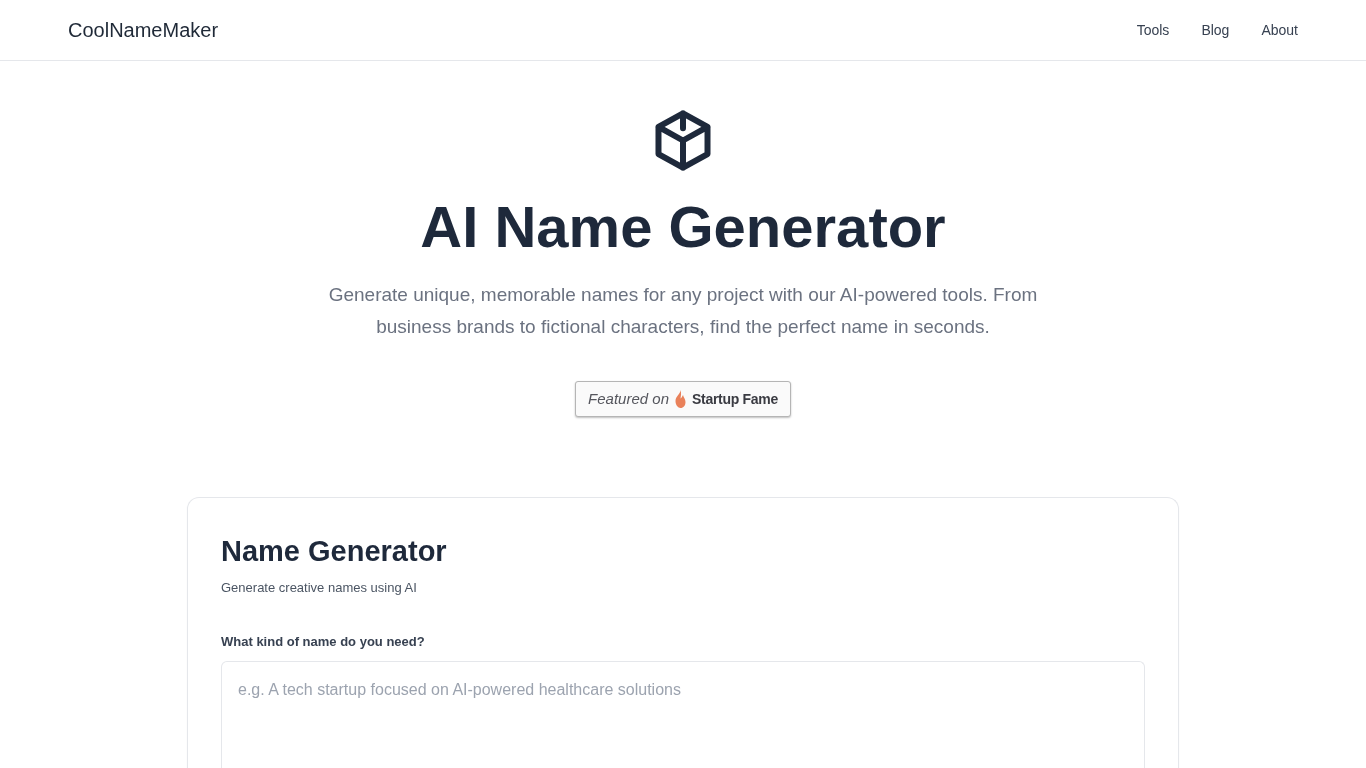  What do you see at coordinates (319, 588) in the screenshot?
I see `card-subtitle: Generate creative names using AI` at bounding box center [319, 588].